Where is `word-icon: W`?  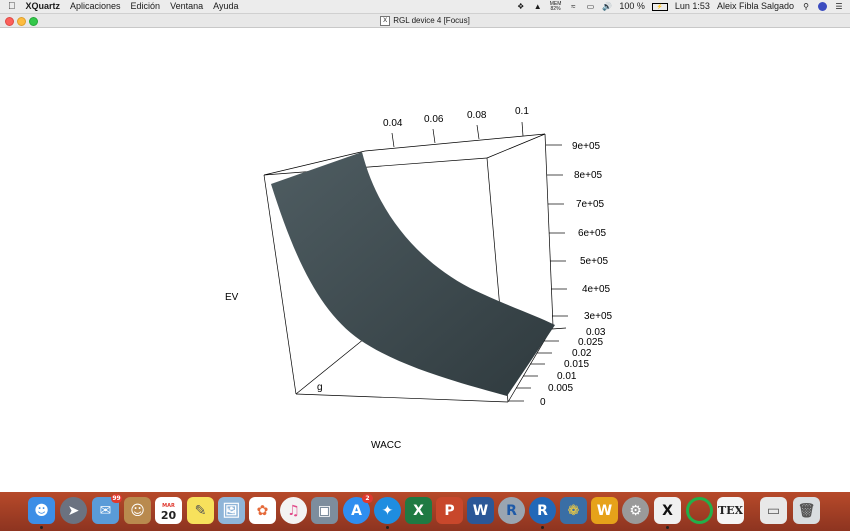
word-icon: W is located at coordinates (480, 510).